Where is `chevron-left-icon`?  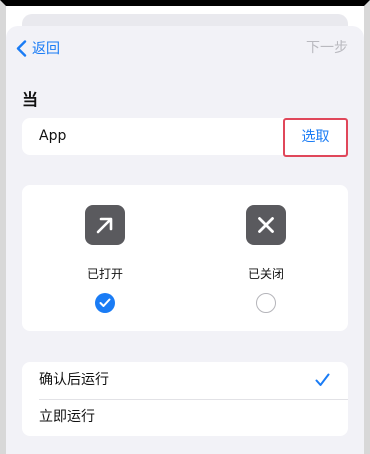 chevron-left-icon is located at coordinates (21, 48).